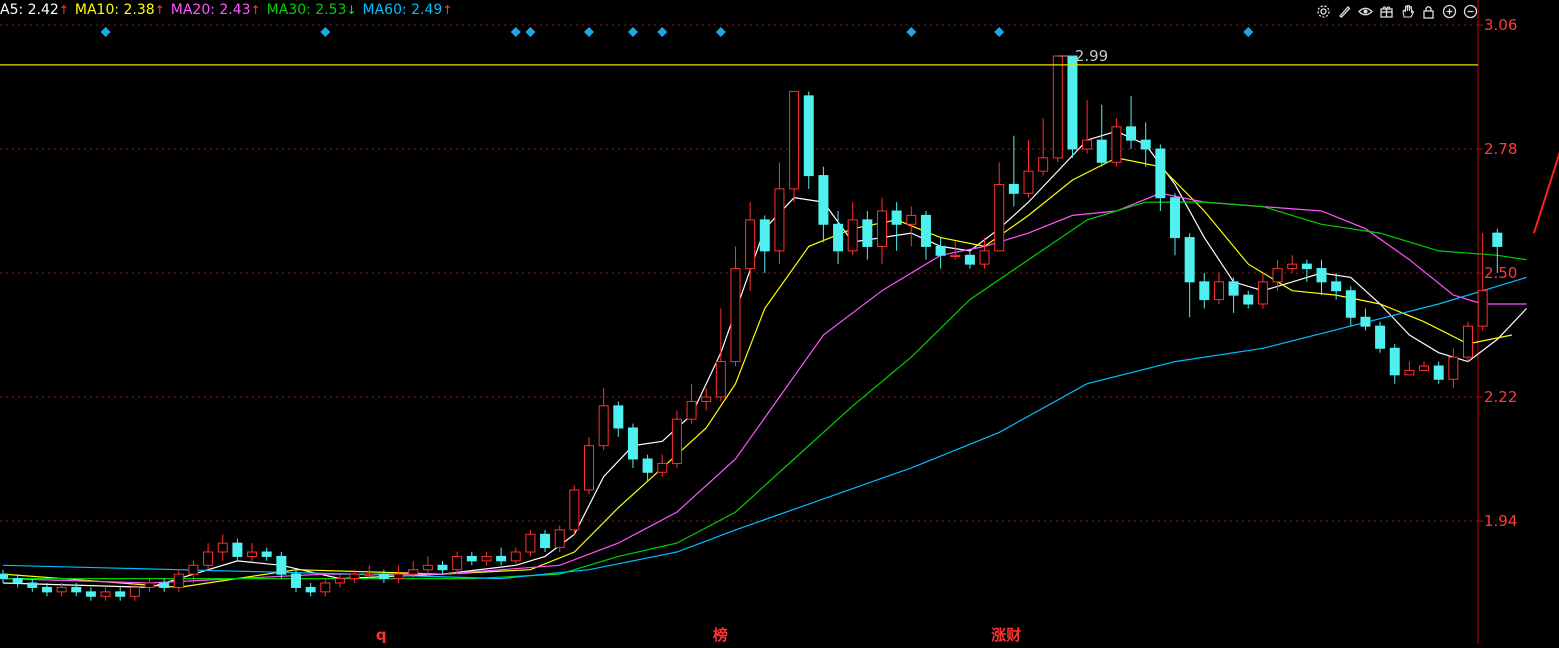 The width and height of the screenshot is (1559, 648). What do you see at coordinates (1407, 11) in the screenshot?
I see `hand-icon` at bounding box center [1407, 11].